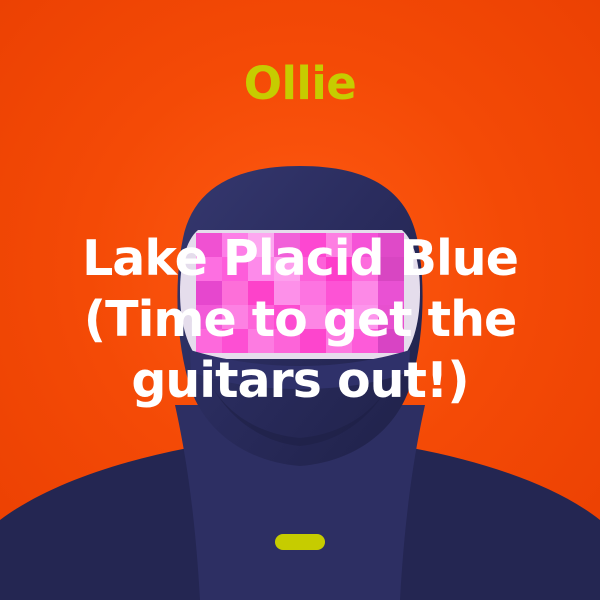  Describe the element at coordinates (300, 83) in the screenshot. I see `artist-name: Ollie` at that location.